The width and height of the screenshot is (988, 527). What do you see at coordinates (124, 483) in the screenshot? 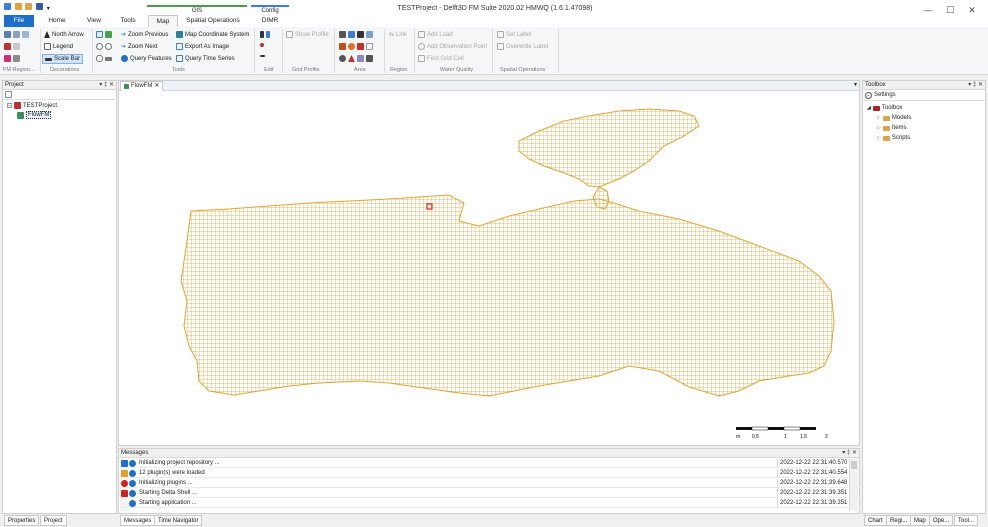
I see `error-filter-icon` at bounding box center [124, 483].